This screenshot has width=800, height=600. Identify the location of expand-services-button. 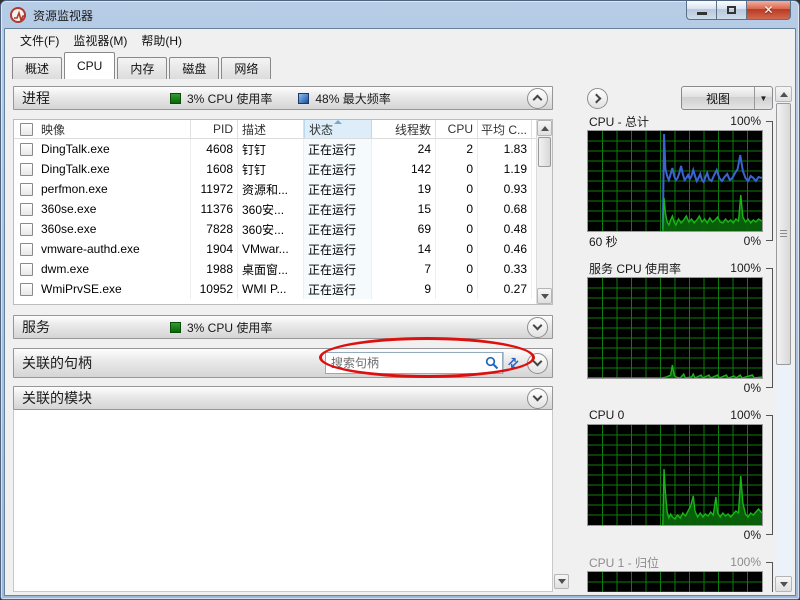
(537, 327).